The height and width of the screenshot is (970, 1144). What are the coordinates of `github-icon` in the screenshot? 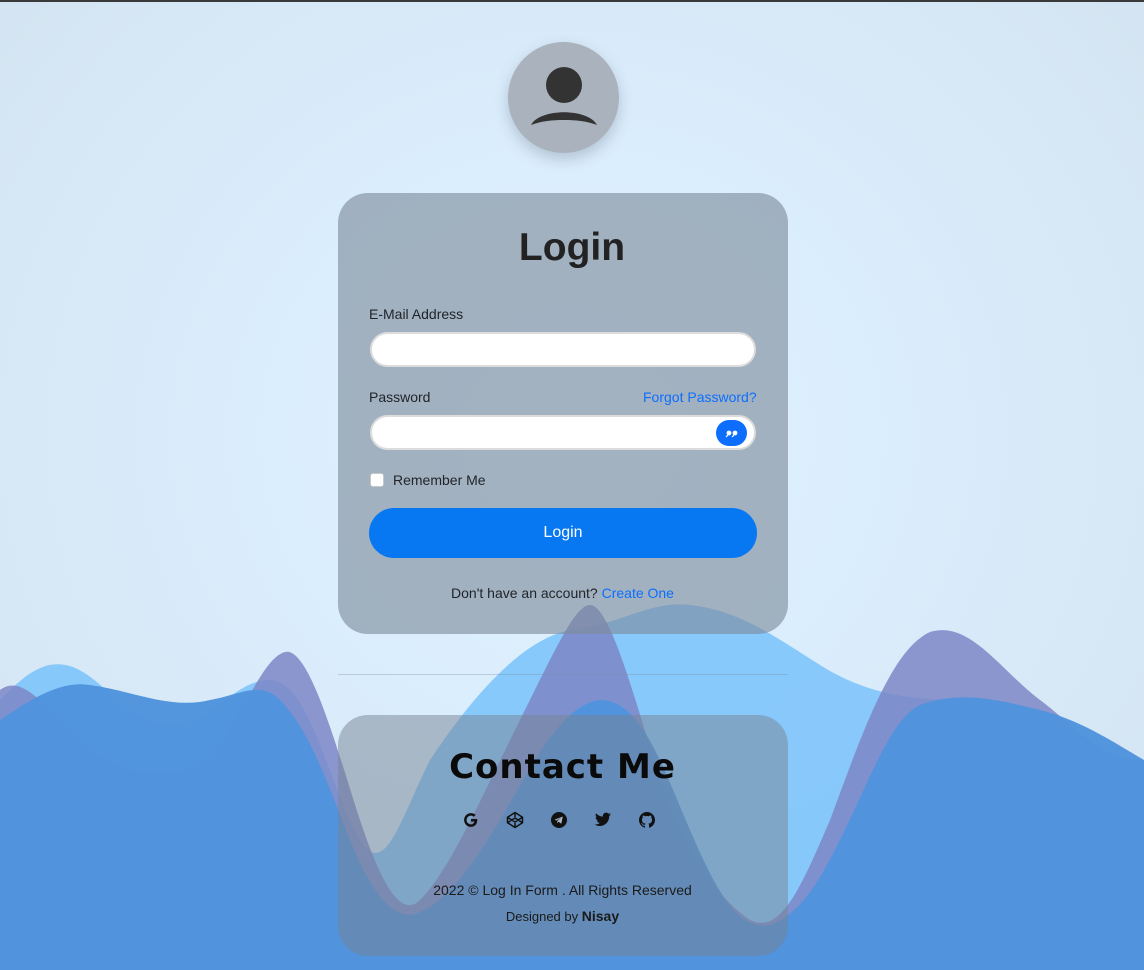 It's located at (647, 820).